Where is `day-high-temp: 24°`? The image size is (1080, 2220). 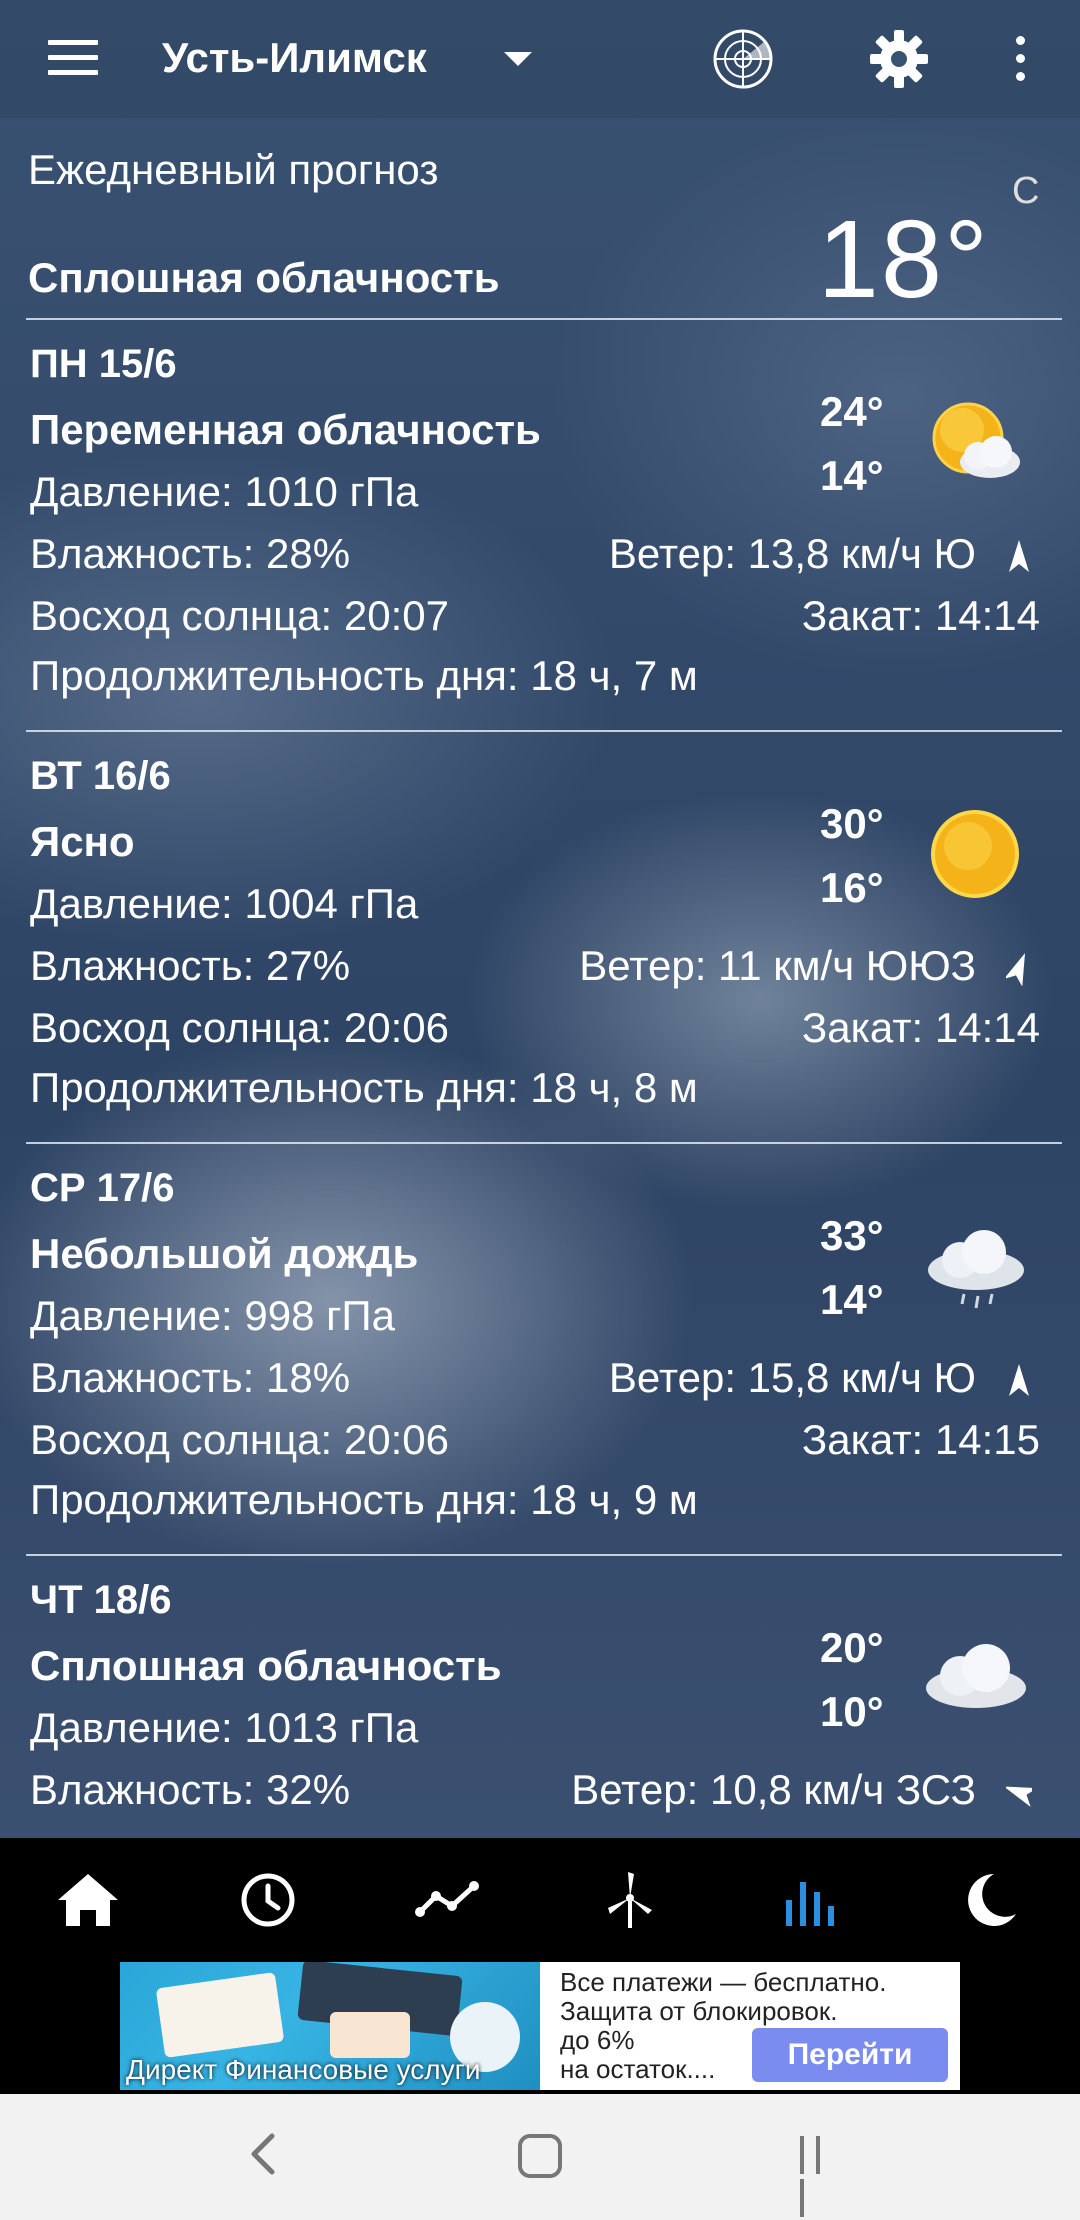 day-high-temp: 24° is located at coordinates (852, 411).